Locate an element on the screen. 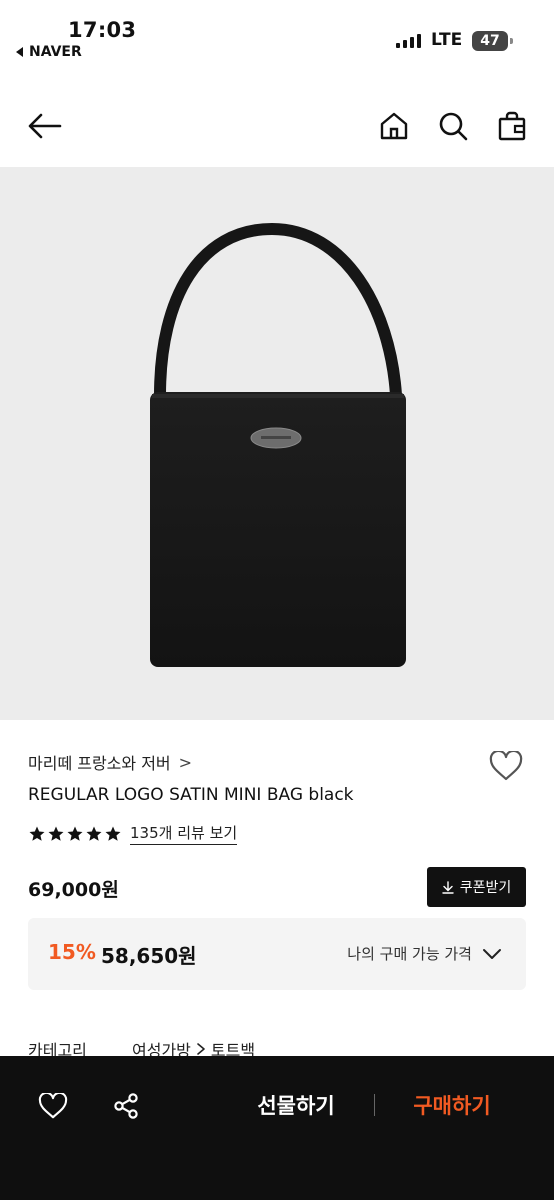 This screenshot has width=554, height=1200. brand-link: 마리떼 프랑소와 저버 > is located at coordinates (110, 762).